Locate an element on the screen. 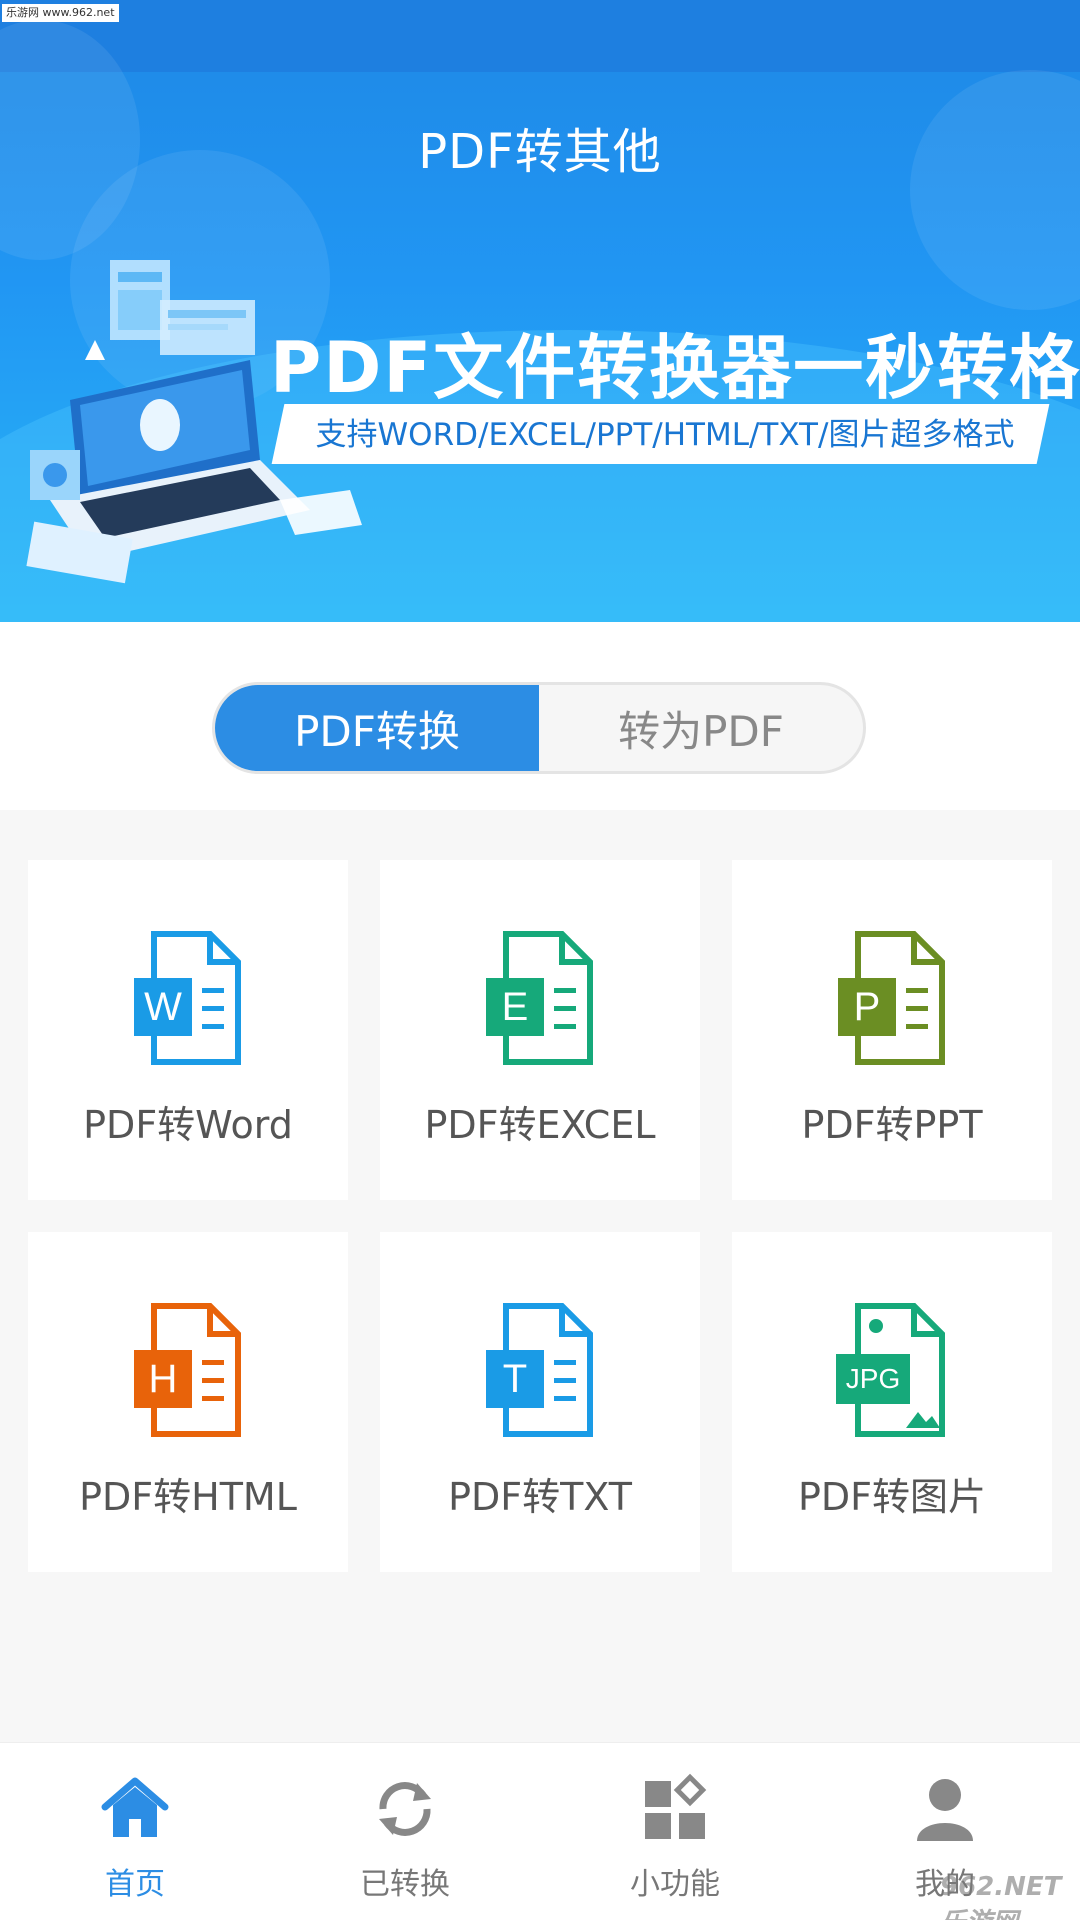 This screenshot has width=1080, height=1920. ppt-file-icon: P is located at coordinates (891, 998).